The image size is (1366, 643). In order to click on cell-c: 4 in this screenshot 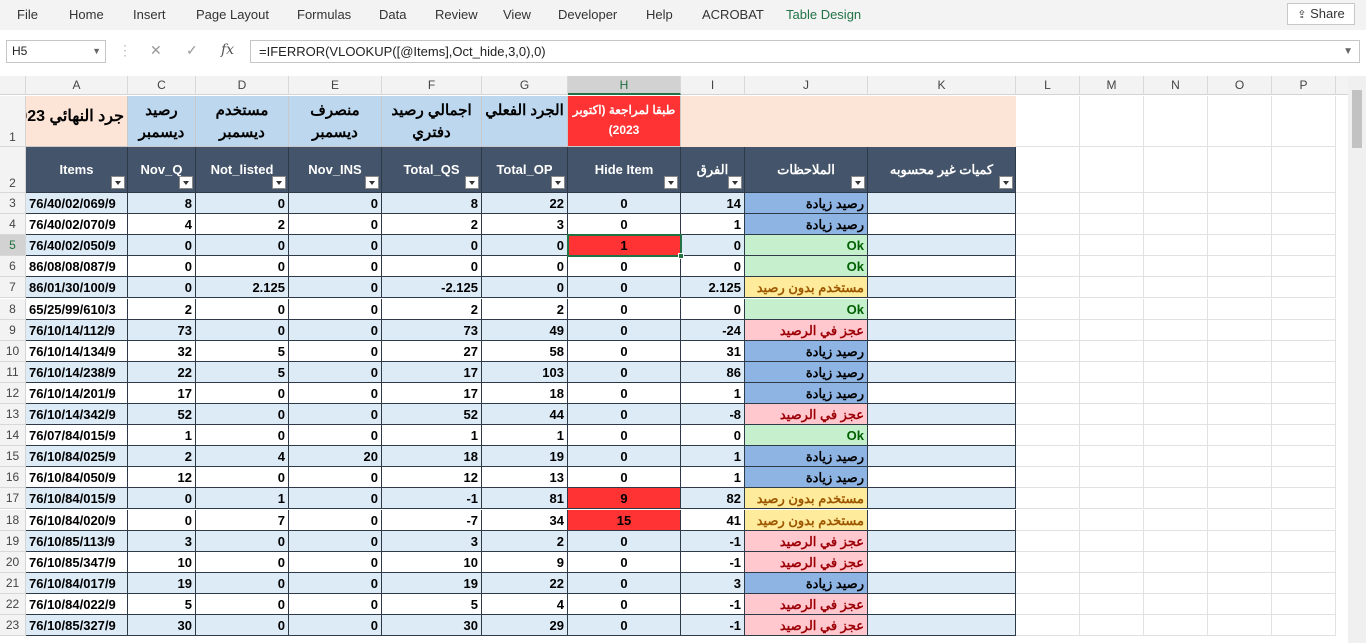, I will do `click(162, 225)`.